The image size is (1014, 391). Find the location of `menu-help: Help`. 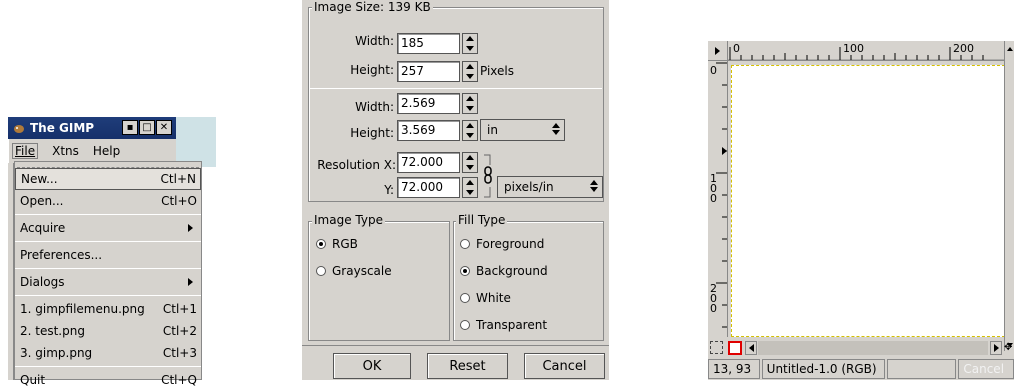

menu-help: Help is located at coordinates (106, 151).